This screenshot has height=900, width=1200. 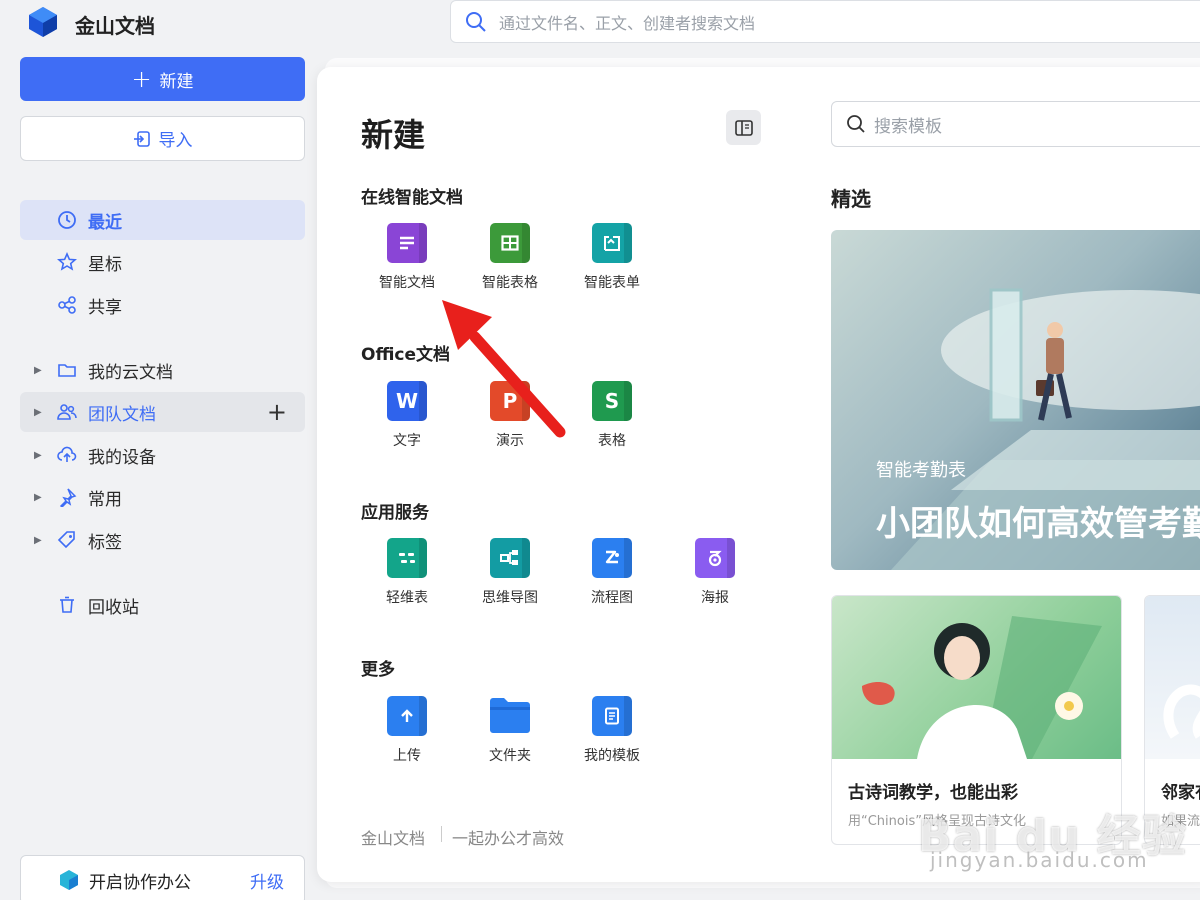 I want to click on tile-label: 智能文档, so click(x=407, y=283).